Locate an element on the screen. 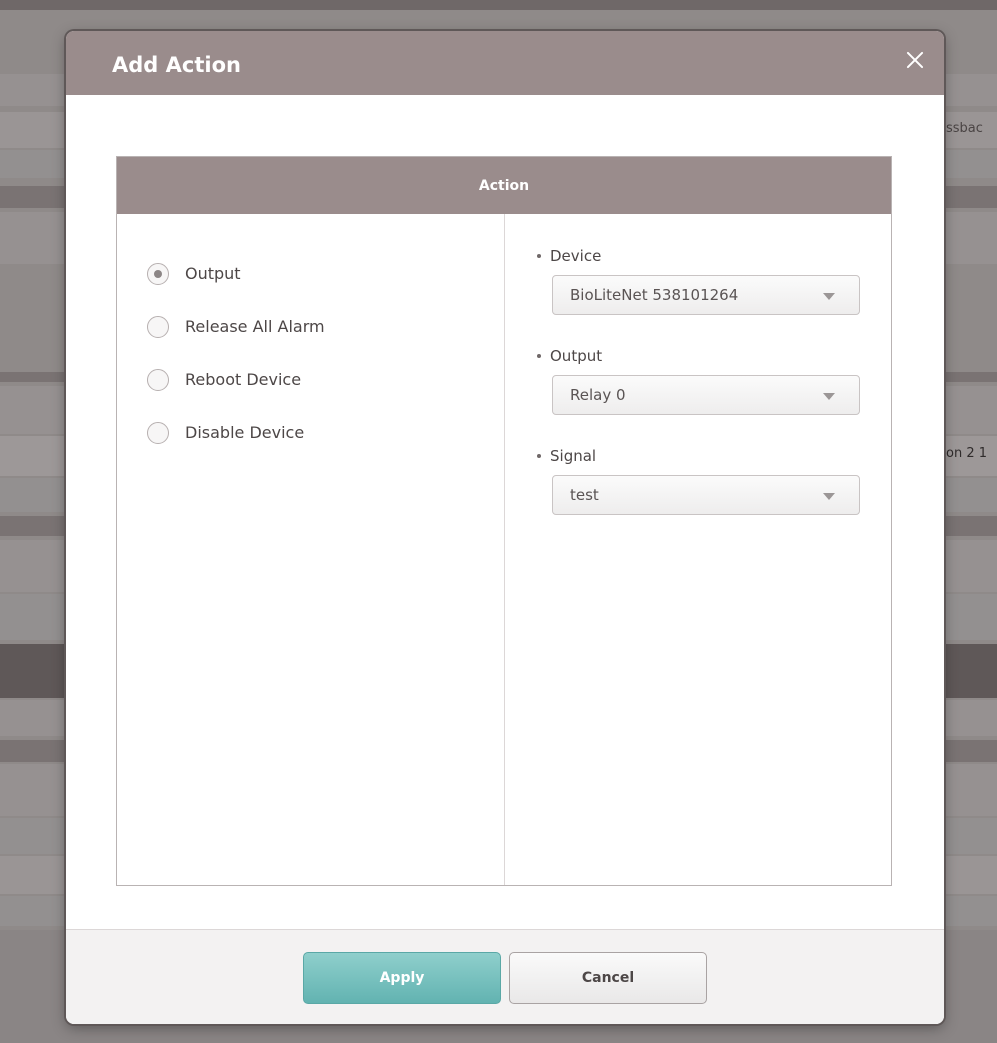 Image resolution: width=997 pixels, height=1043 pixels. radio-option-release-all-alarm: Release All Alarm is located at coordinates (236, 326).